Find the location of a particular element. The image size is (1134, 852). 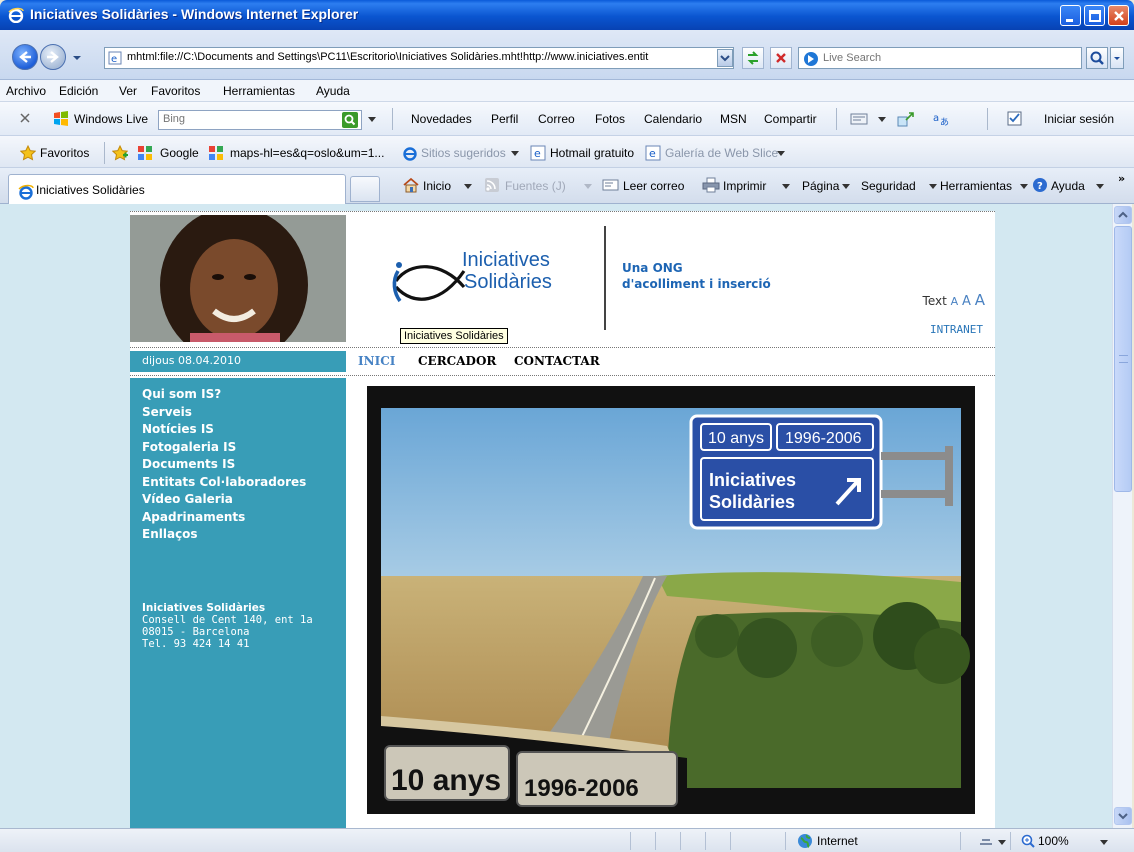

read-mail-button: Leer correo is located at coordinates (653, 186).